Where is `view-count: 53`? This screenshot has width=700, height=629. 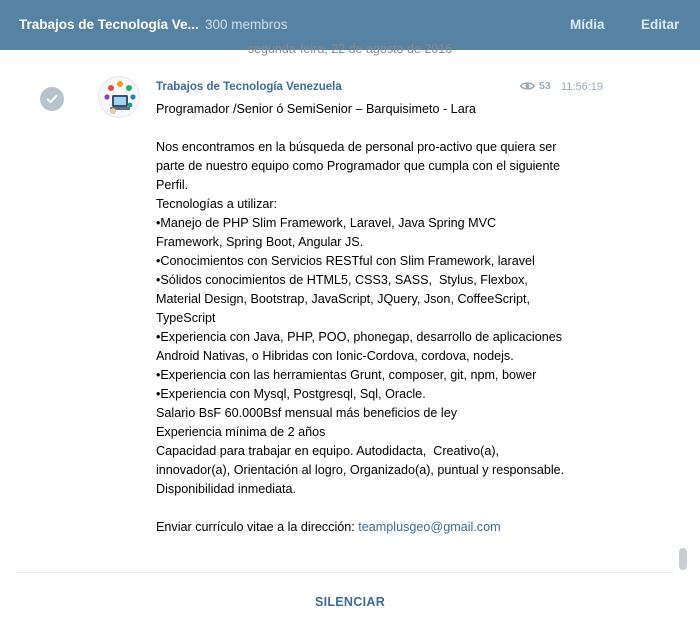
view-count: 53 is located at coordinates (545, 86).